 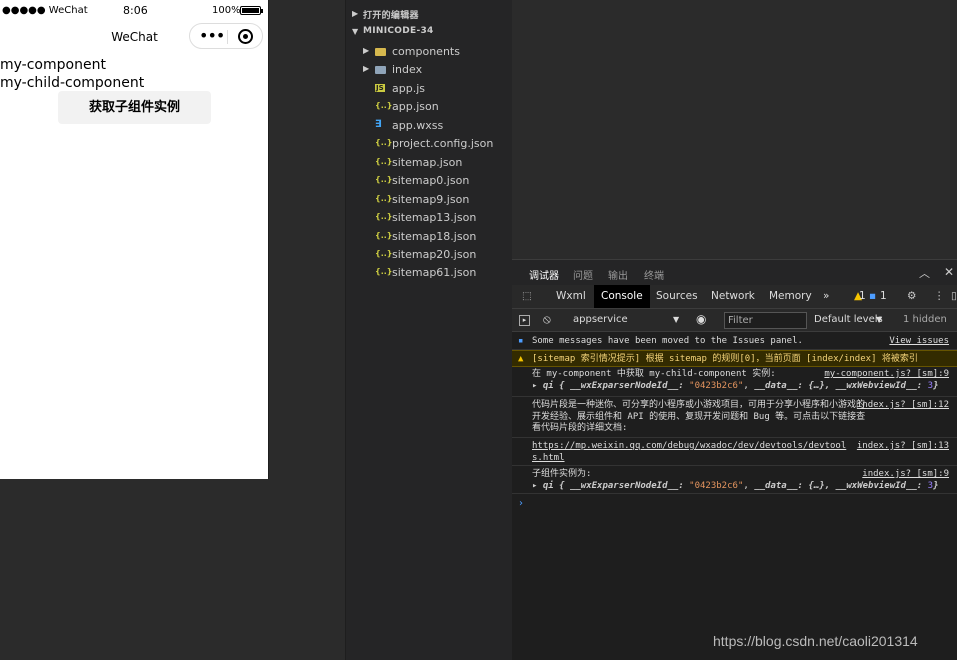 I want to click on source-link: index.js? [sm]:12, so click(x=903, y=406).